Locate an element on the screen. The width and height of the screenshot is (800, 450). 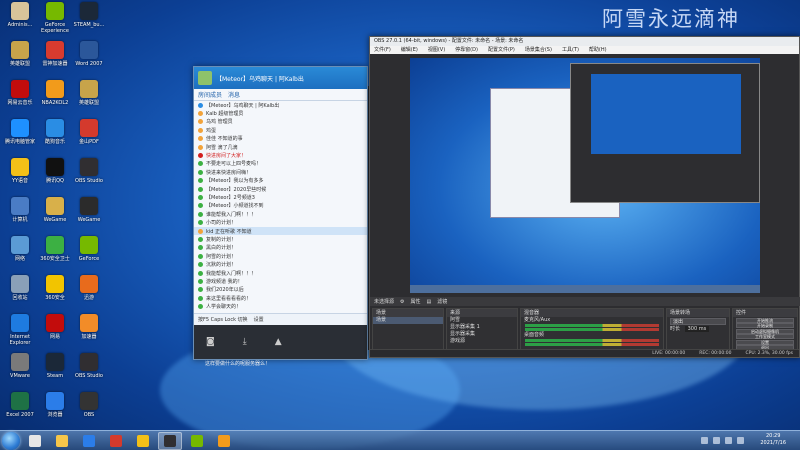
download-icon: ⤓ is located at coordinates (245, 342).